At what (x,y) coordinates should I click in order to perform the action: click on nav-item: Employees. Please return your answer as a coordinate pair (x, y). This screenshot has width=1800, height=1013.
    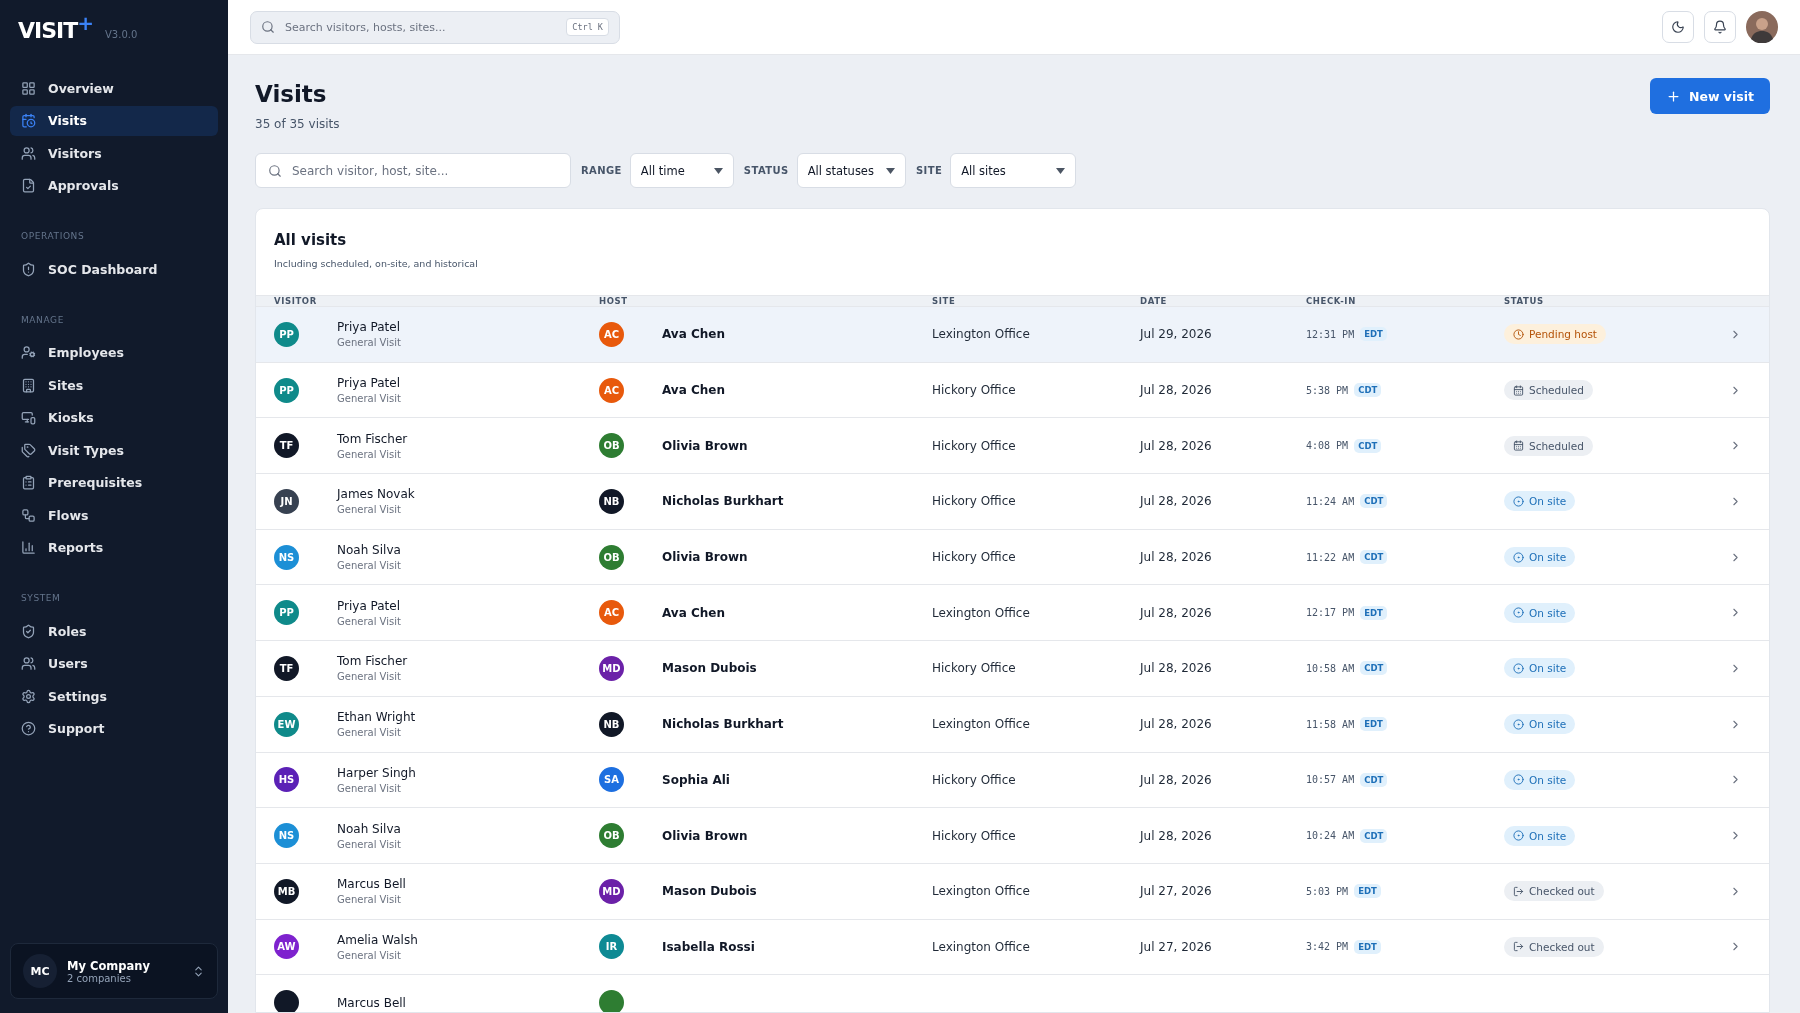
    Looking at the image, I should click on (114, 352).